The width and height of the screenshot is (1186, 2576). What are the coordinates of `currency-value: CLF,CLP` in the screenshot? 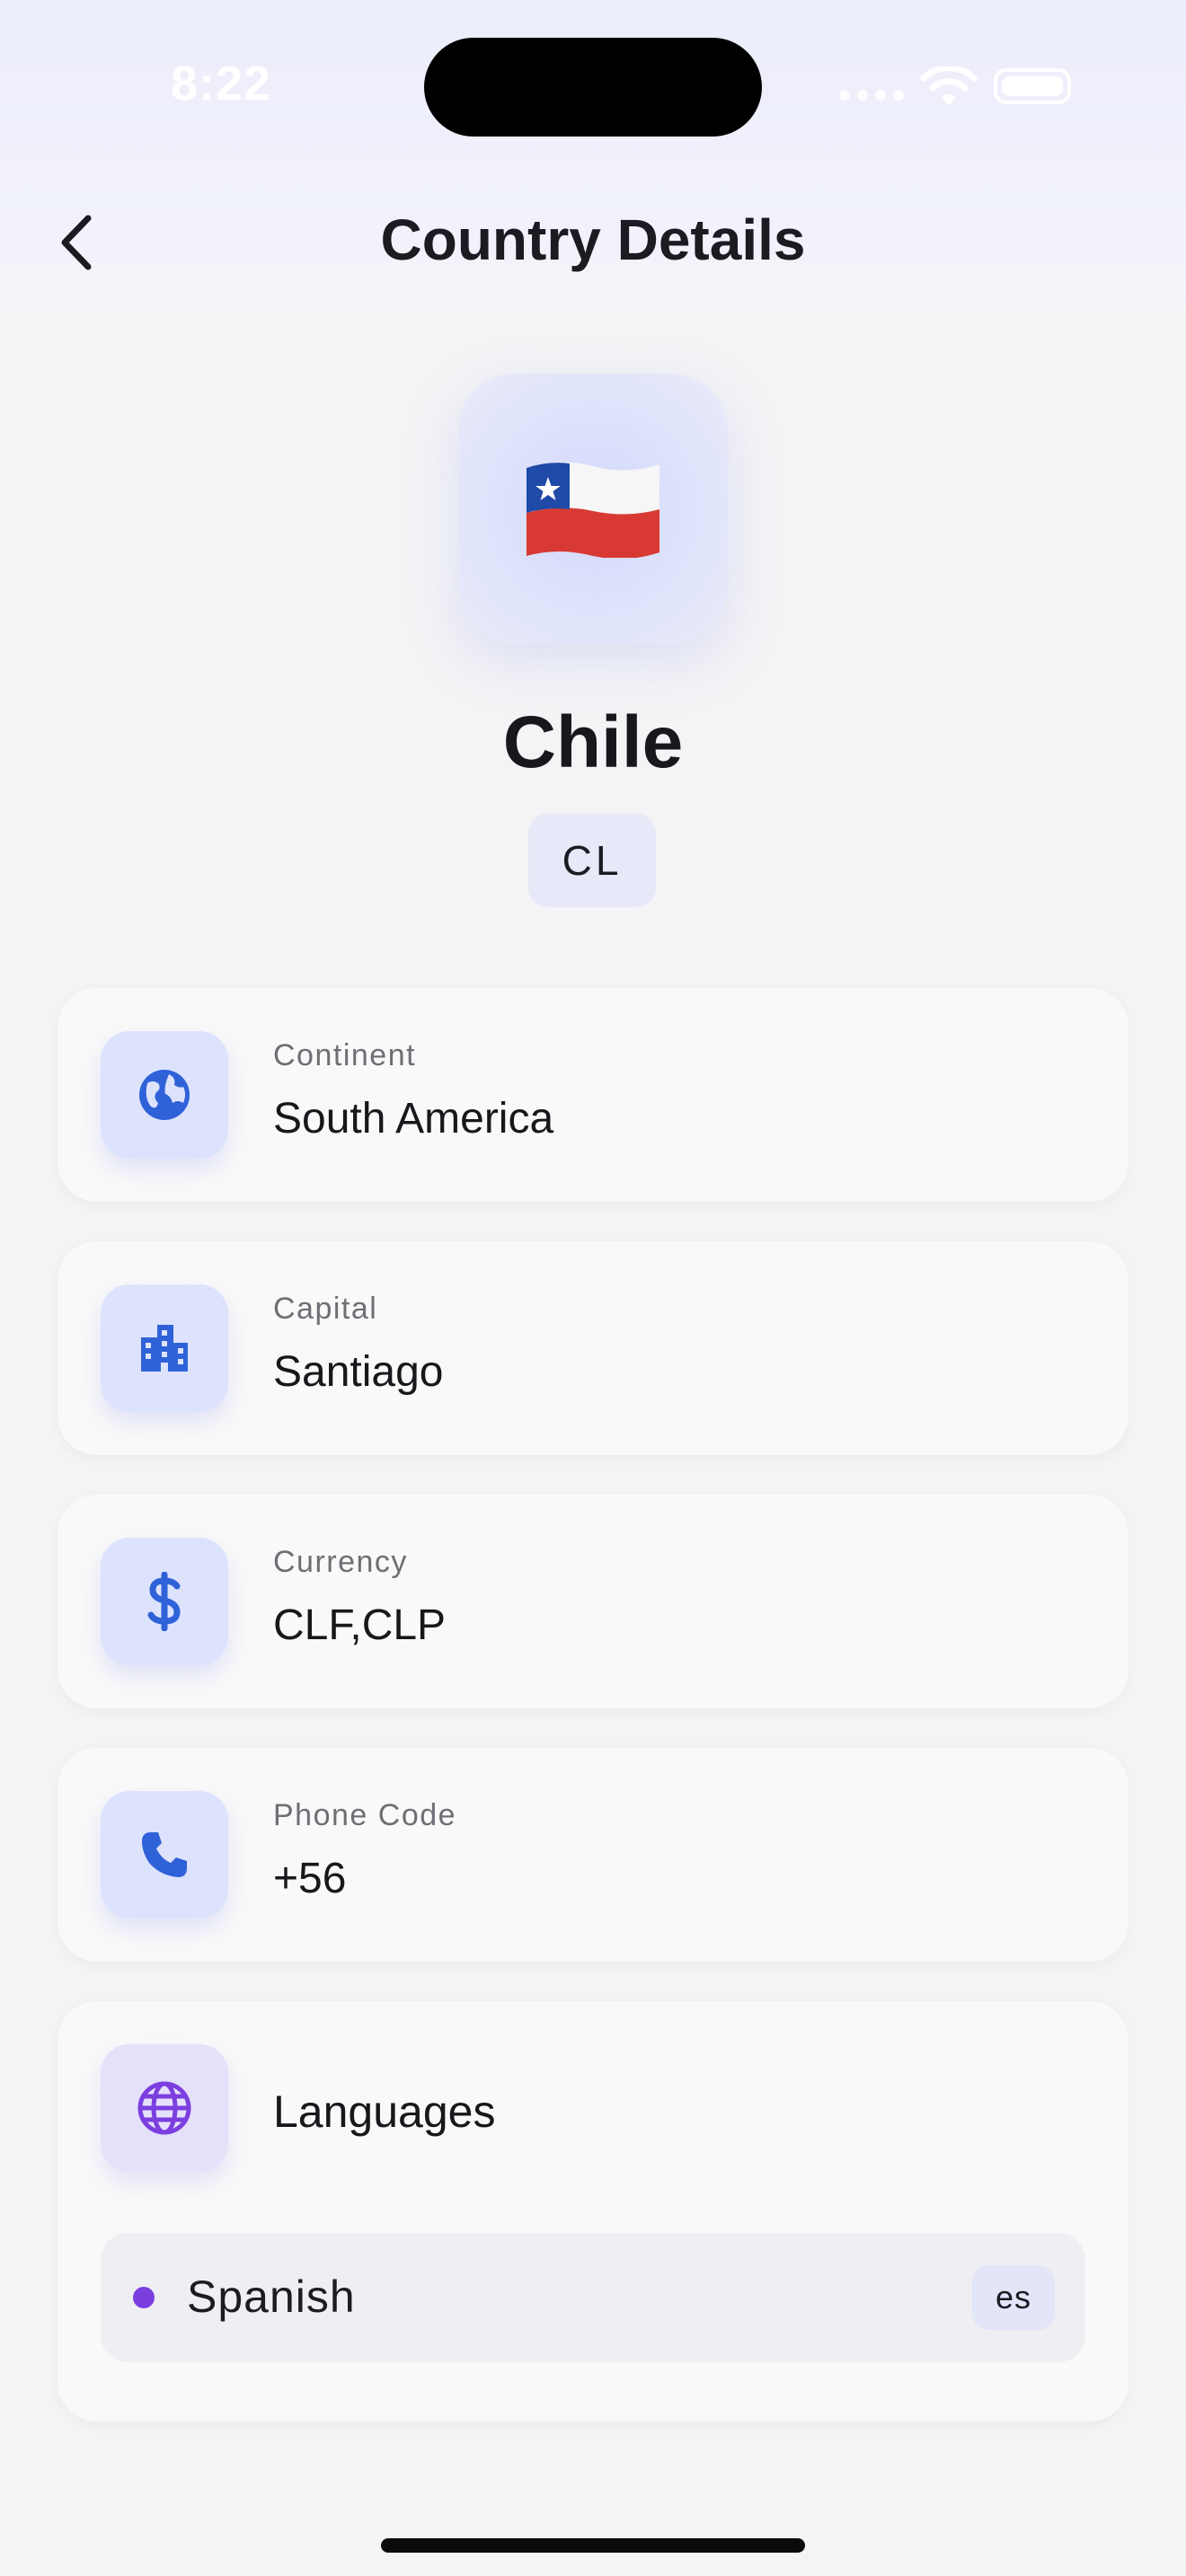 It's located at (360, 1625).